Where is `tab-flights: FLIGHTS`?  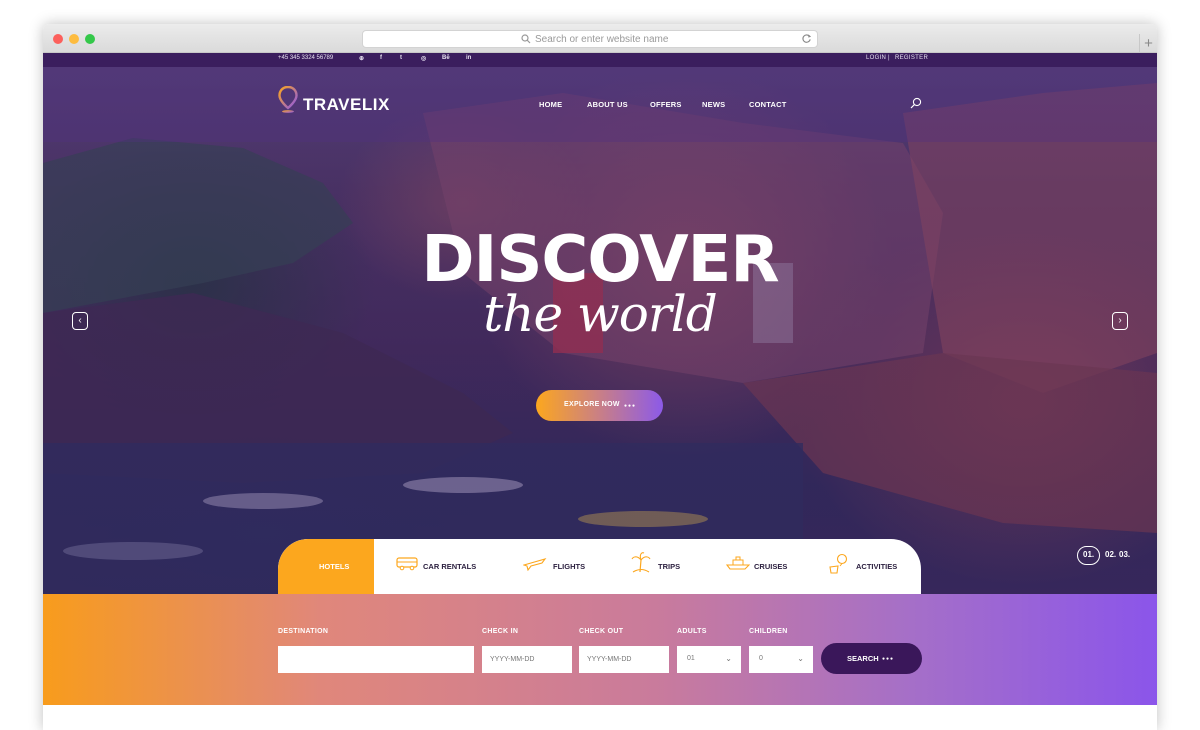
tab-flights: FLIGHTS is located at coordinates (563, 566).